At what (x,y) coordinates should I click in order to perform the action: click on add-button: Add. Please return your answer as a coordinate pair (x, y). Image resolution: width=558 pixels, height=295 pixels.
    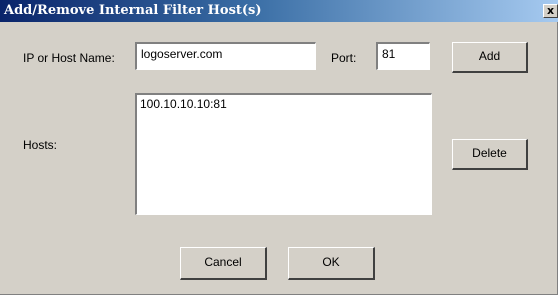
    Looking at the image, I should click on (490, 57).